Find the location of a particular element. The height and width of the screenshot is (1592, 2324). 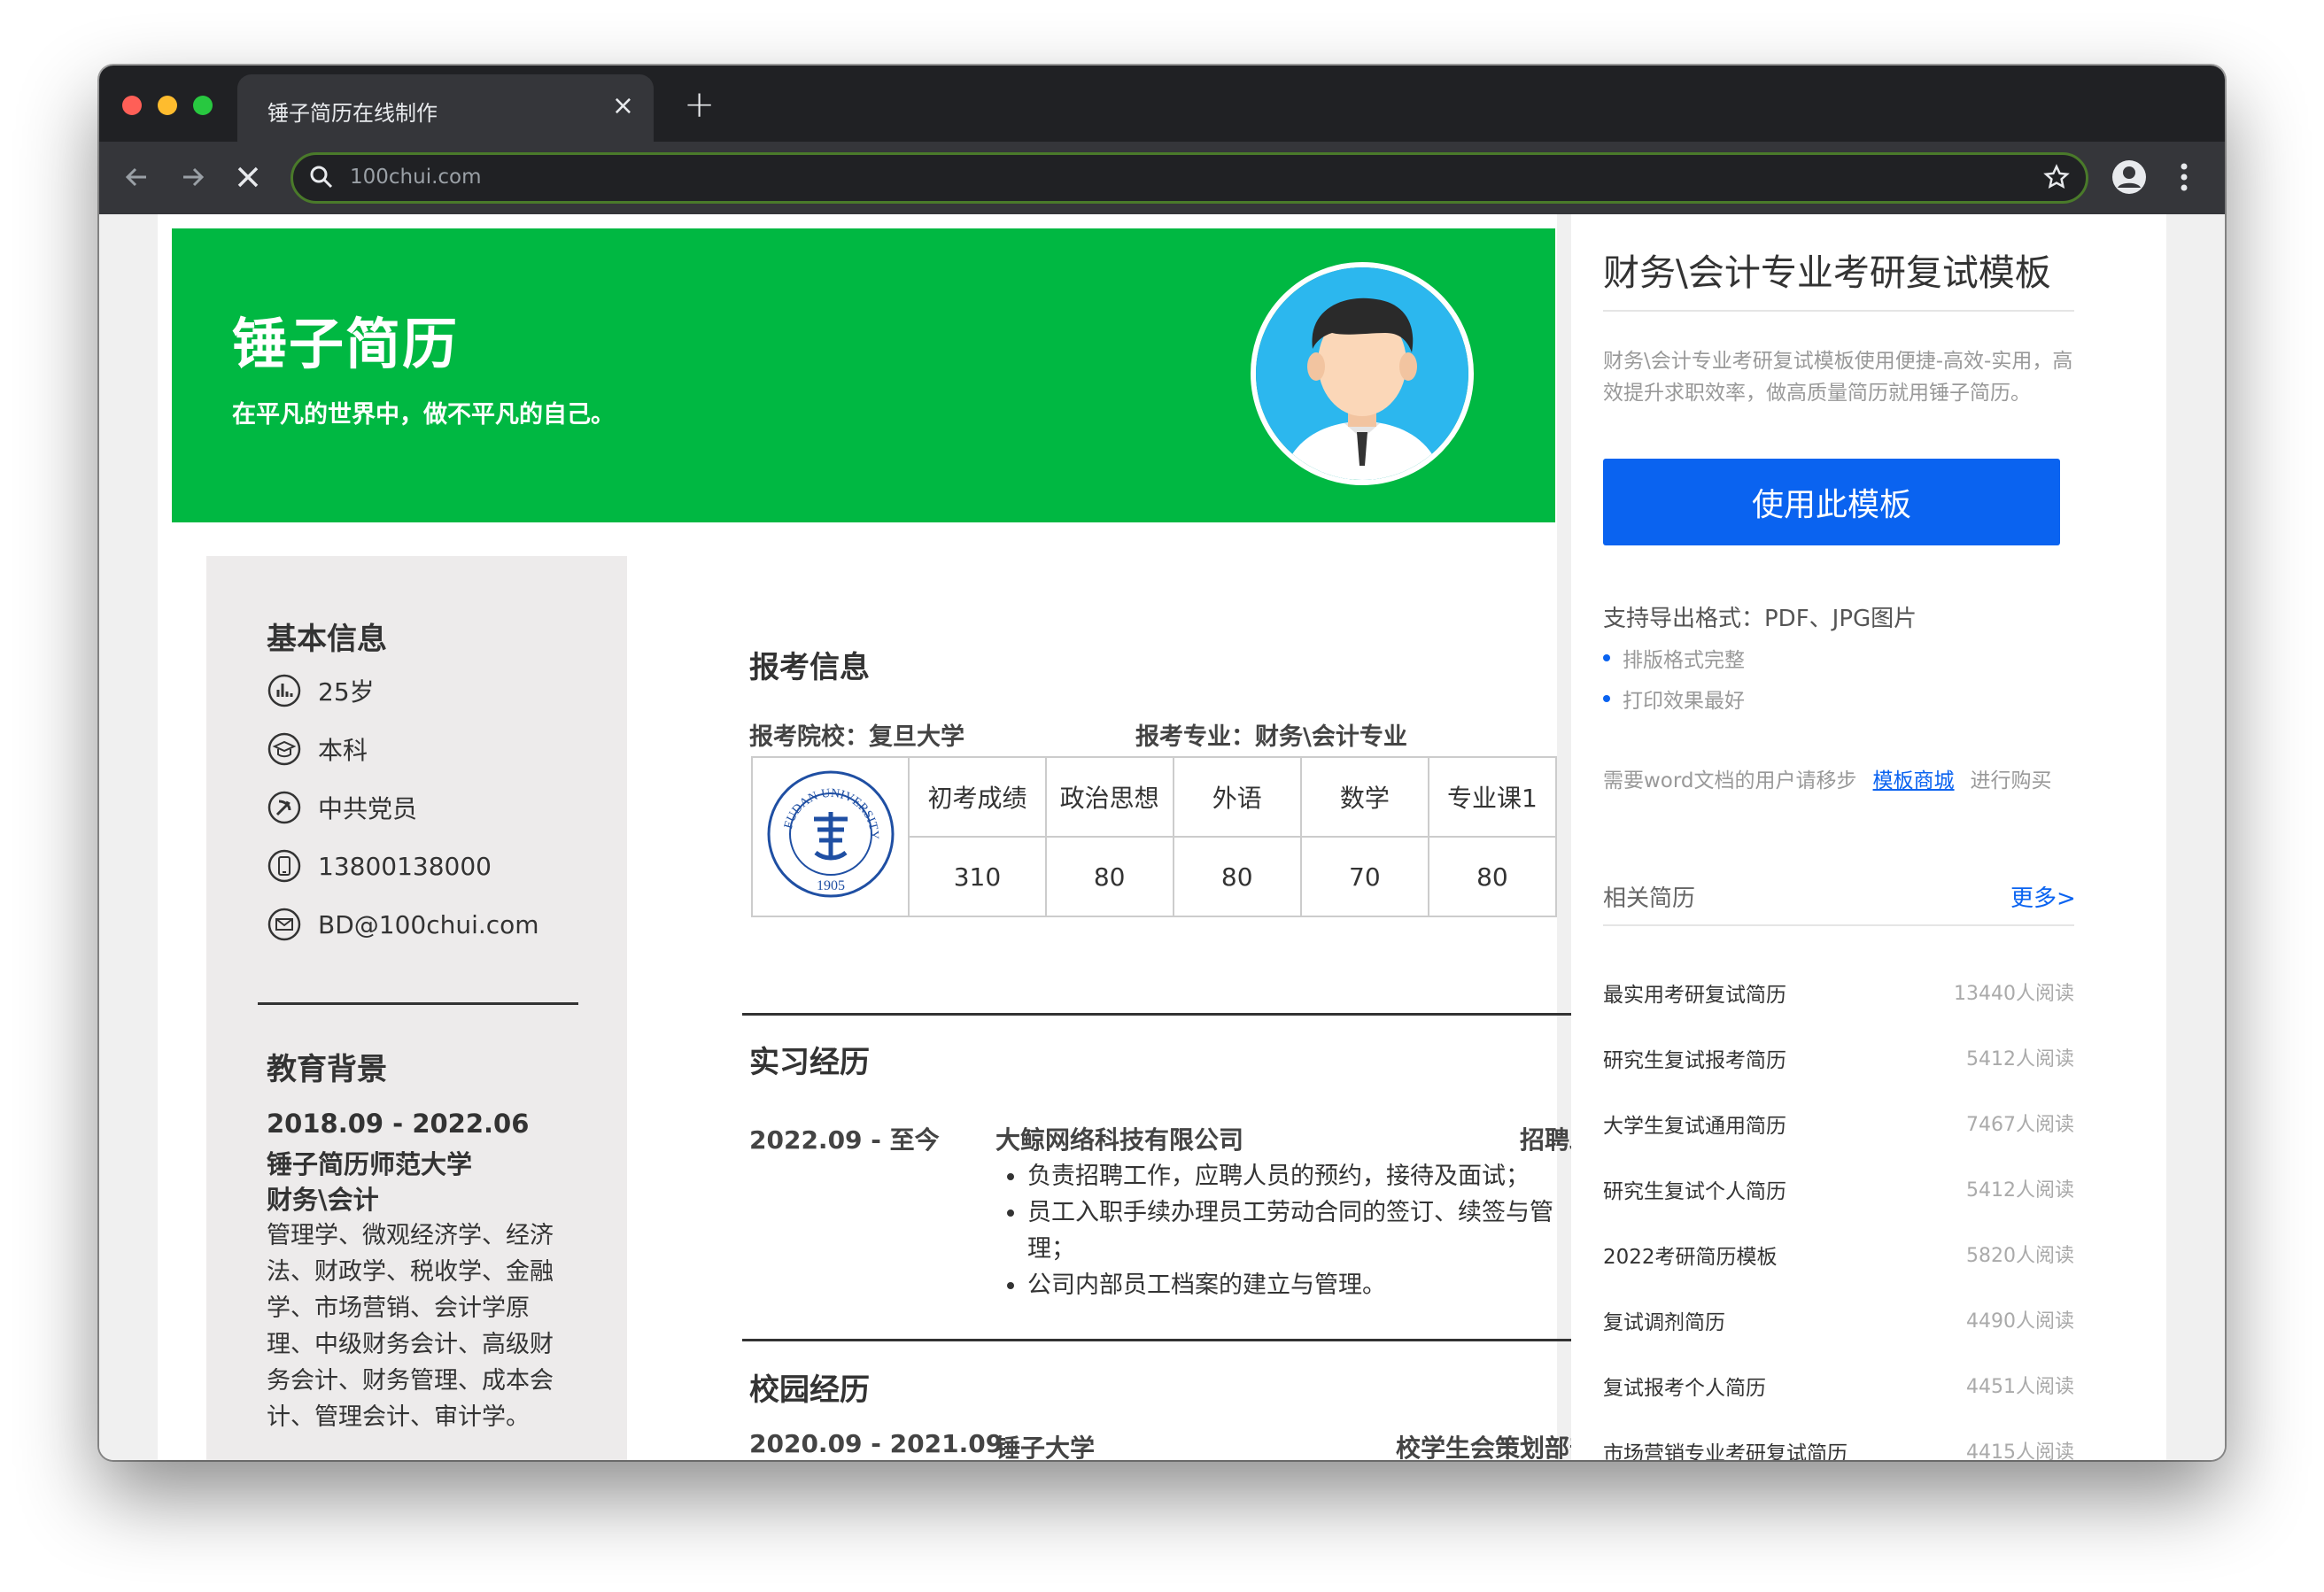

account-icon is located at coordinates (2129, 178).